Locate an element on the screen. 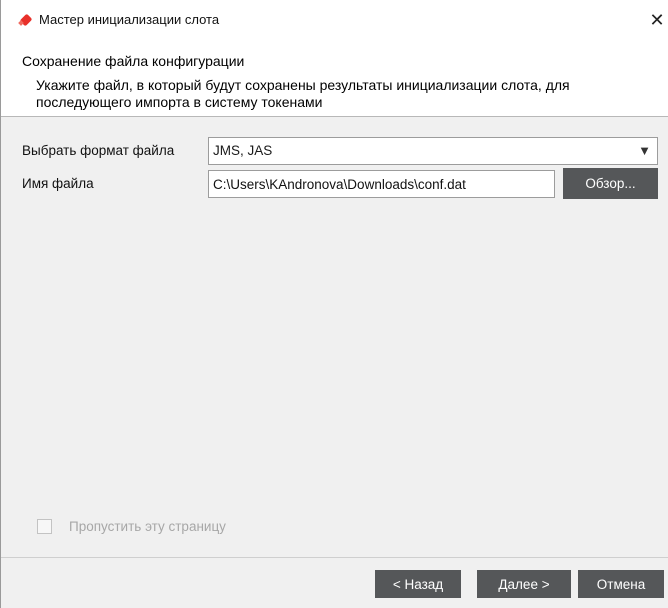  page-title: Сохранение файла конфигурации is located at coordinates (133, 61).